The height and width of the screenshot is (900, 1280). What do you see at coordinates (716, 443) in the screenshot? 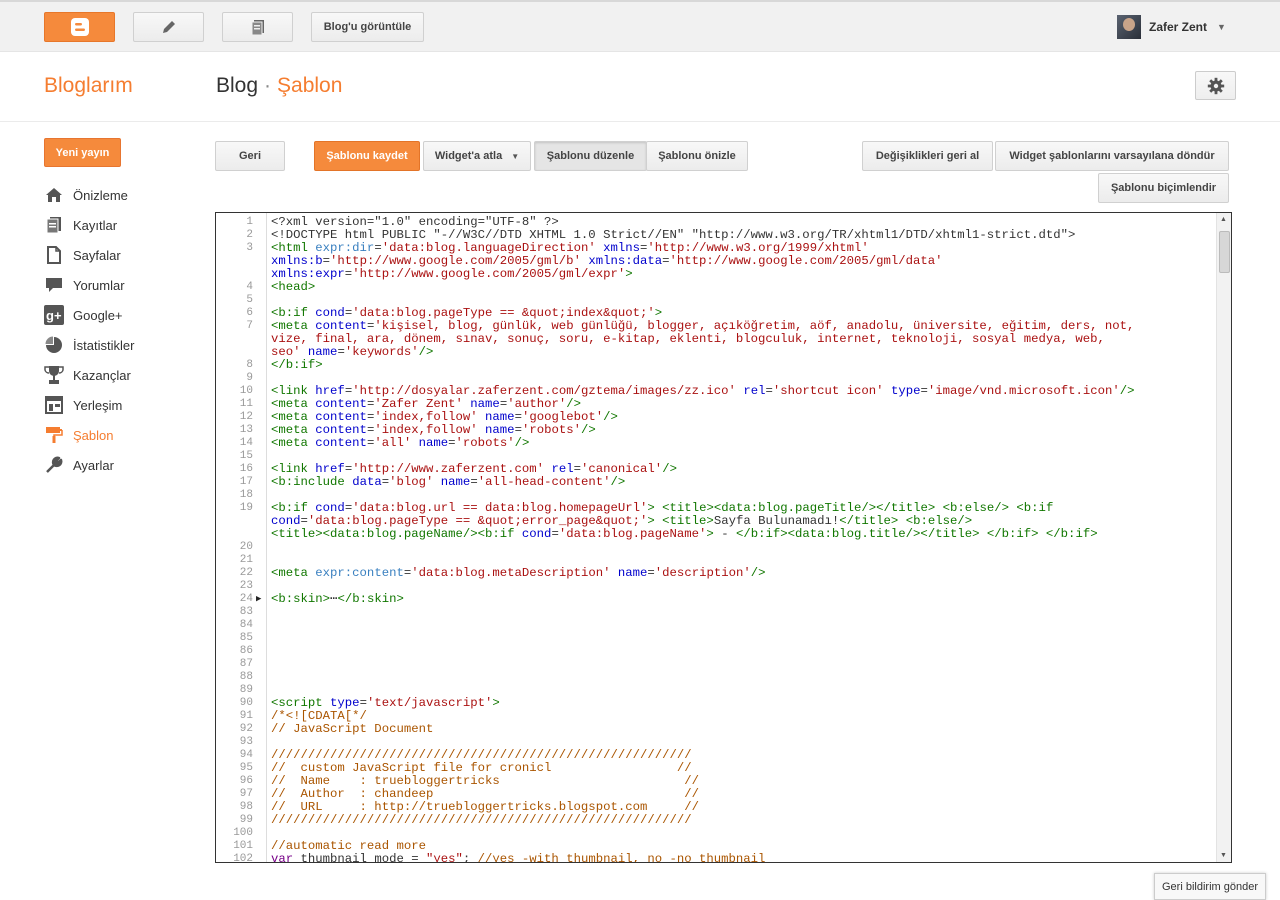
I see `code-line: 14 <meta content='all' name='robots'/>` at bounding box center [716, 443].